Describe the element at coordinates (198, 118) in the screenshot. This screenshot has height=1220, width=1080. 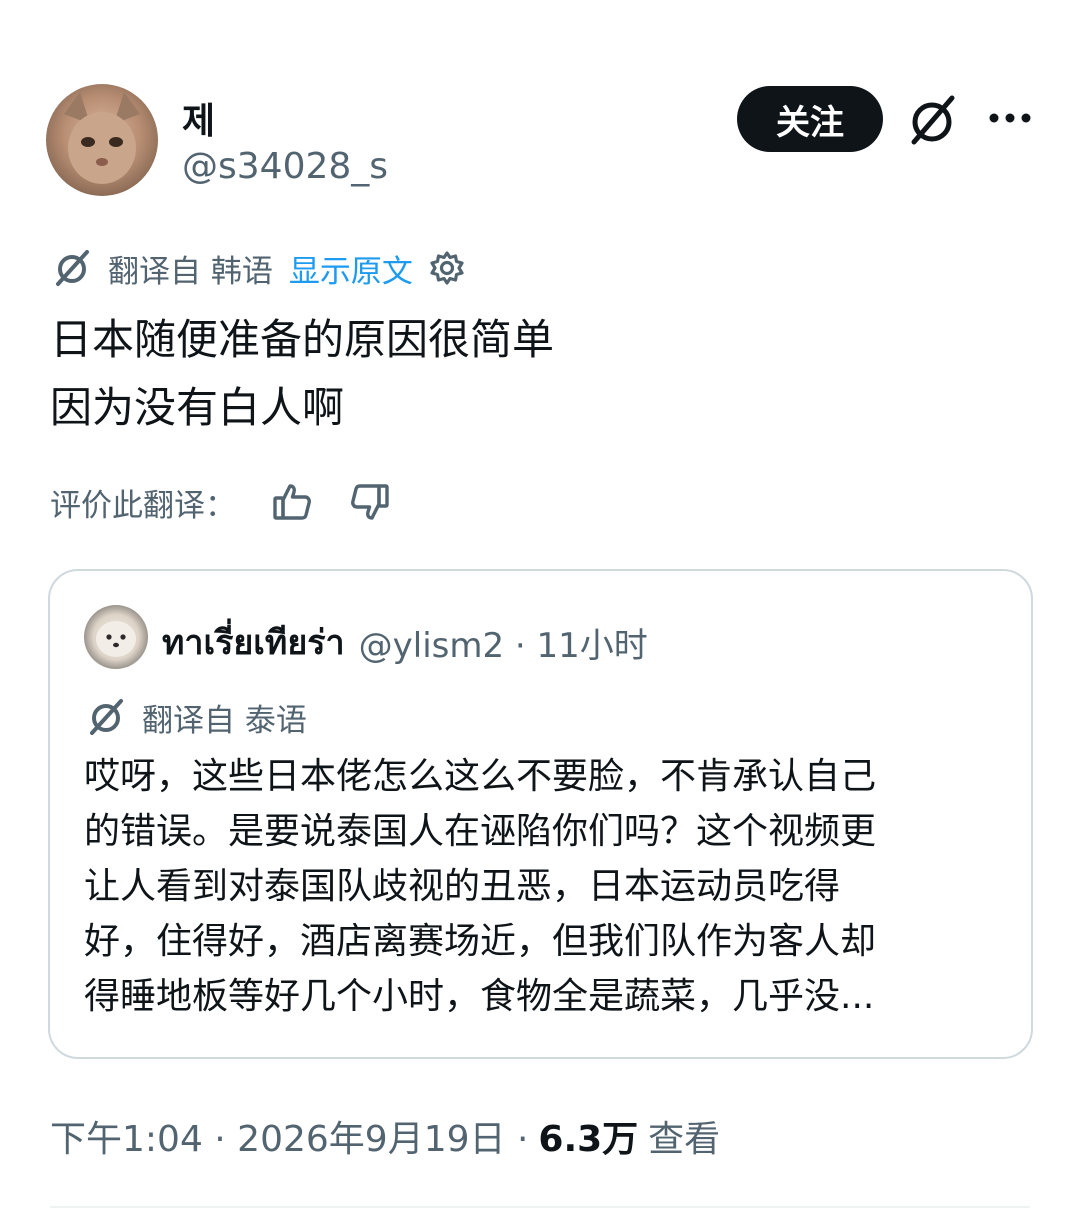
I see `author-display-name: 제` at that location.